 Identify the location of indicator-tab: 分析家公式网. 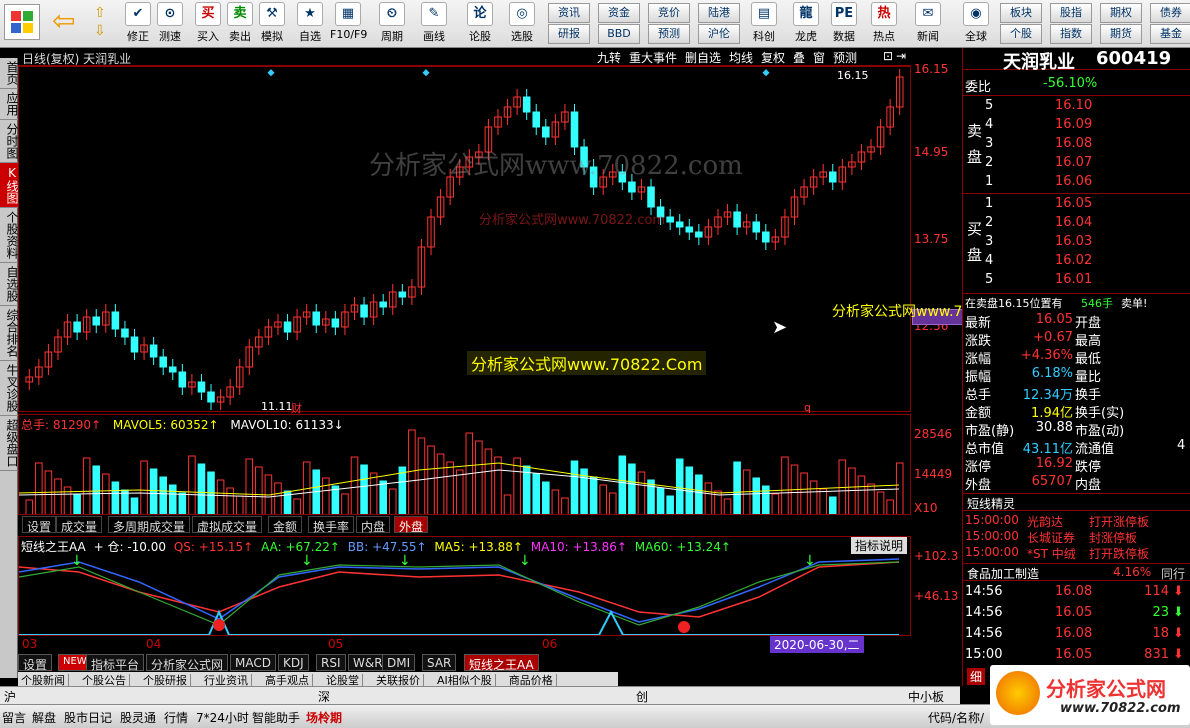
(187, 663).